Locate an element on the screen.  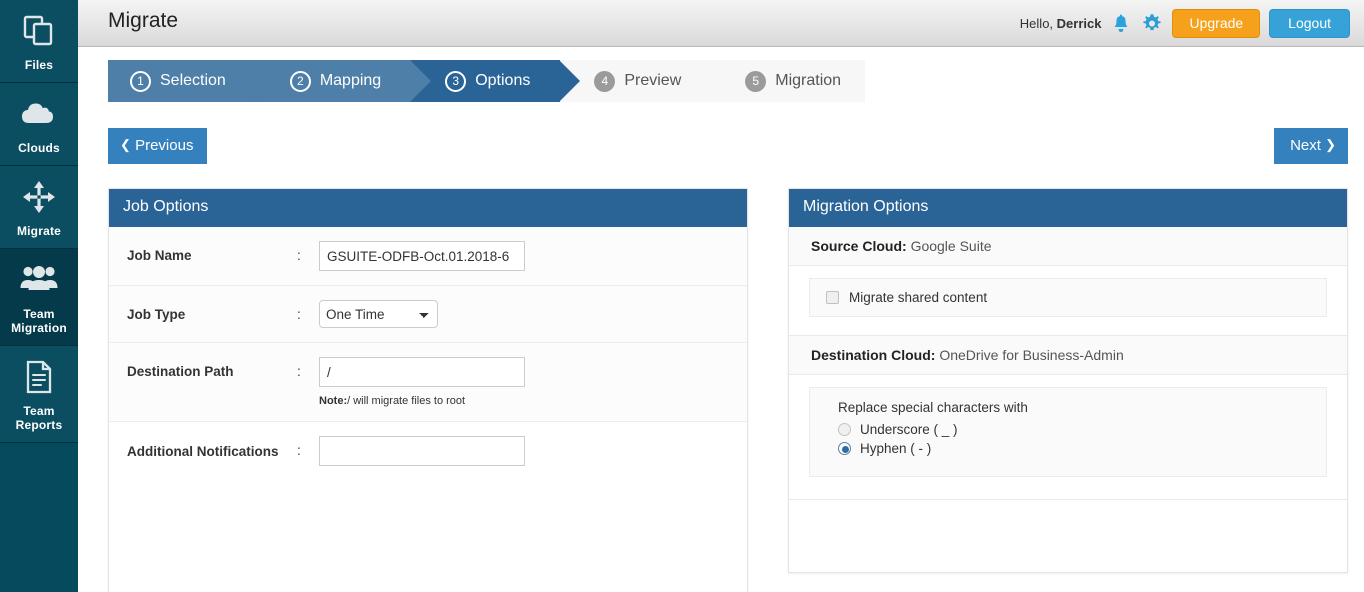
radio-icon is located at coordinates (844, 429).